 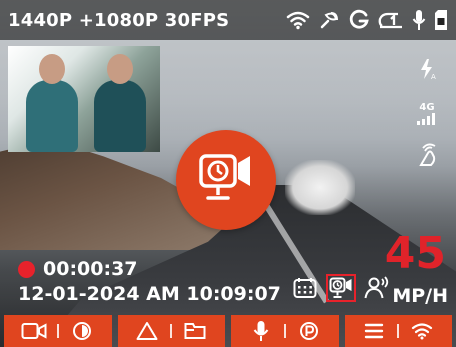 What do you see at coordinates (427, 71) in the screenshot?
I see `auto-flash-icon: A` at bounding box center [427, 71].